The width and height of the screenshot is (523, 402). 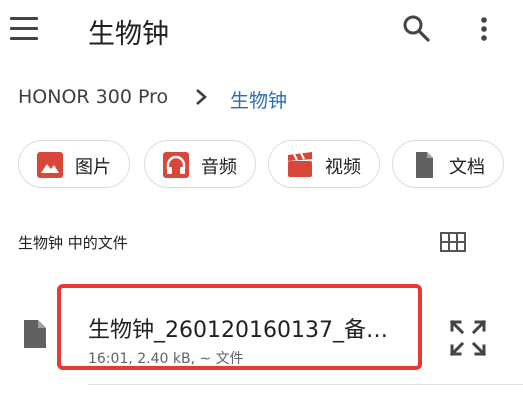 What do you see at coordinates (484, 30) in the screenshot?
I see `more-options-icon` at bounding box center [484, 30].